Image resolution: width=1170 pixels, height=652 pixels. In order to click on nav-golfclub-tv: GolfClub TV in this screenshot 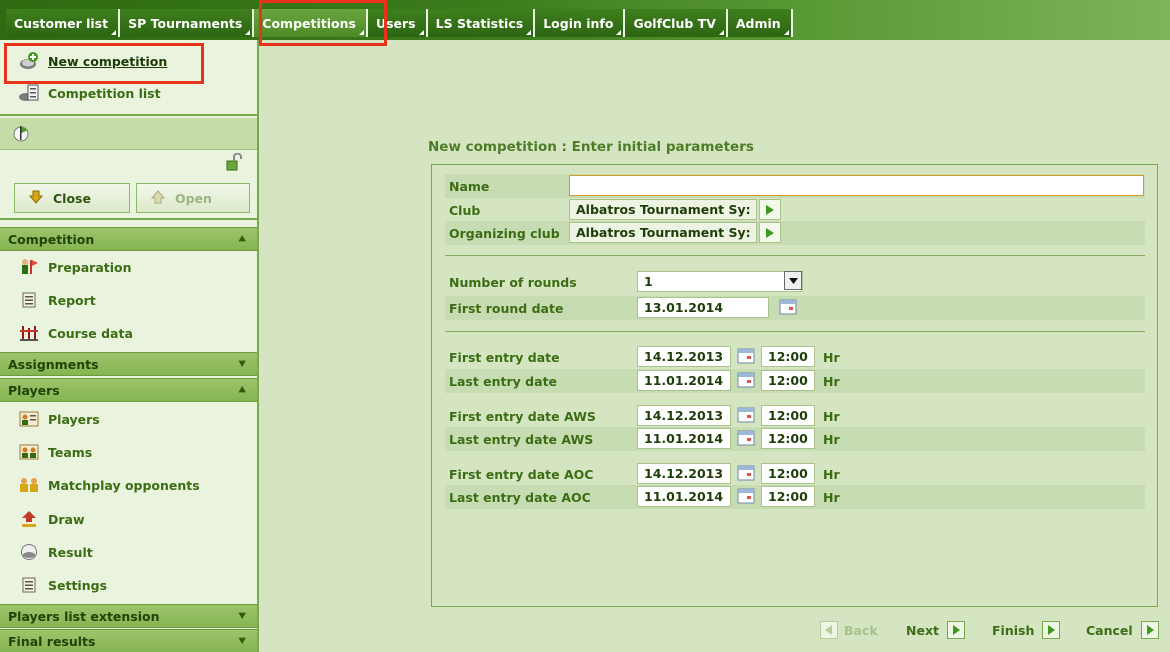, I will do `click(676, 23)`.